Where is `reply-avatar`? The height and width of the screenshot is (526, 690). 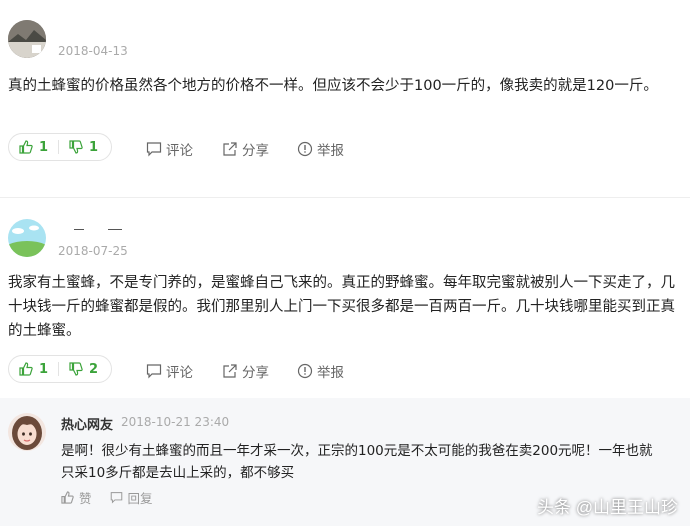 reply-avatar is located at coordinates (27, 432).